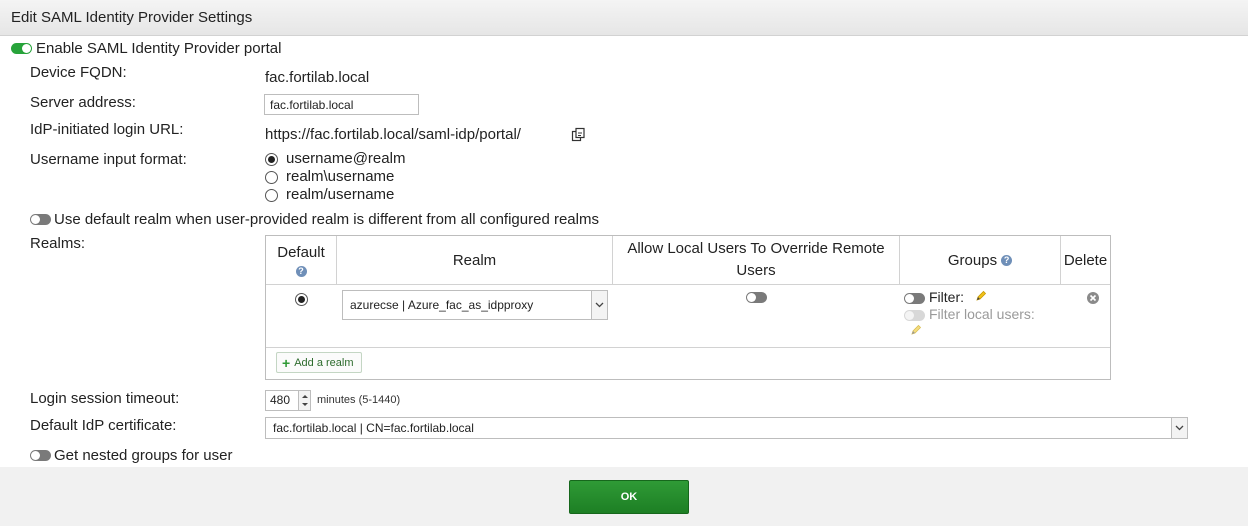  I want to click on radio-realm-backslash-username, so click(271, 177).